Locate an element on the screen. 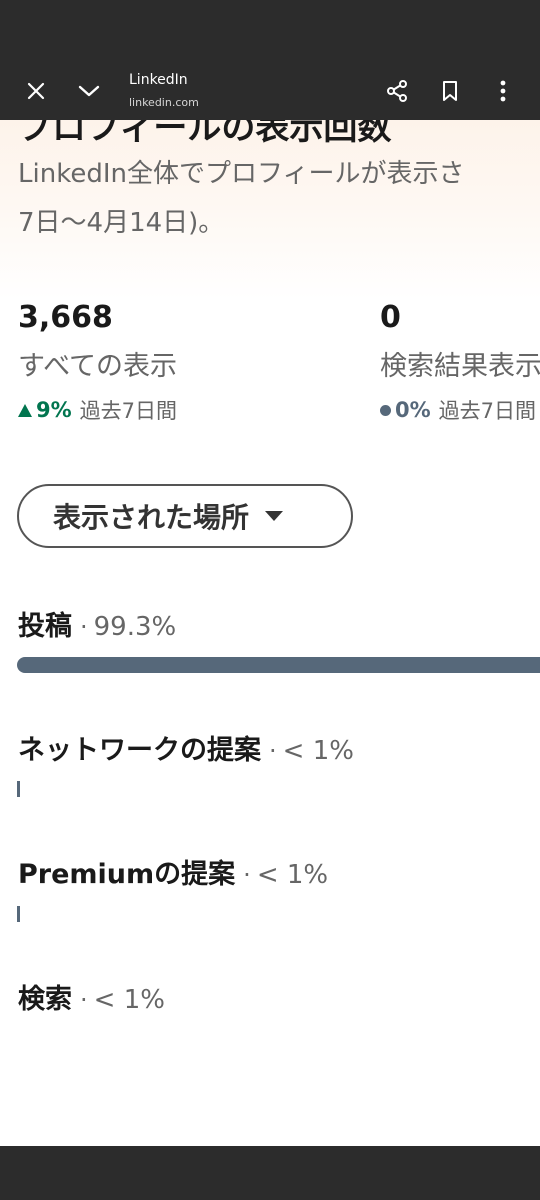 The image size is (540, 1200). caret-down-icon is located at coordinates (274, 516).